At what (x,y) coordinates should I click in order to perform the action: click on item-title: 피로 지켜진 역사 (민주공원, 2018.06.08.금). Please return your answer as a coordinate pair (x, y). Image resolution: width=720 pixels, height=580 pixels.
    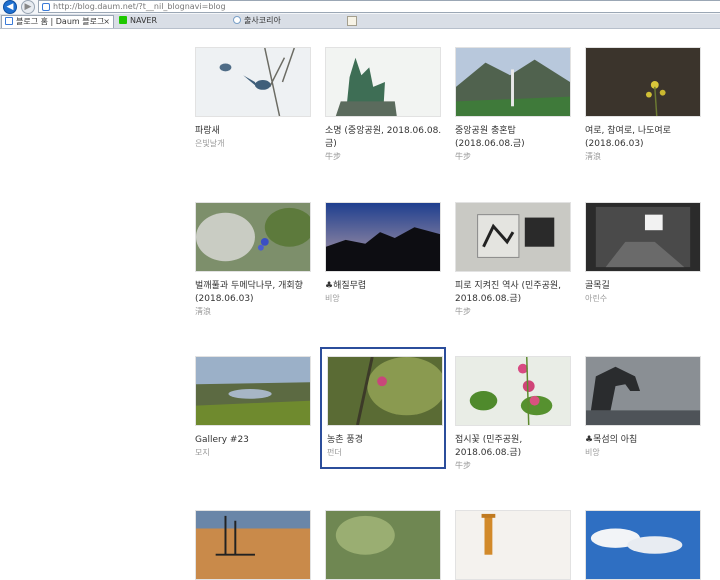
    Looking at the image, I should click on (515, 293).